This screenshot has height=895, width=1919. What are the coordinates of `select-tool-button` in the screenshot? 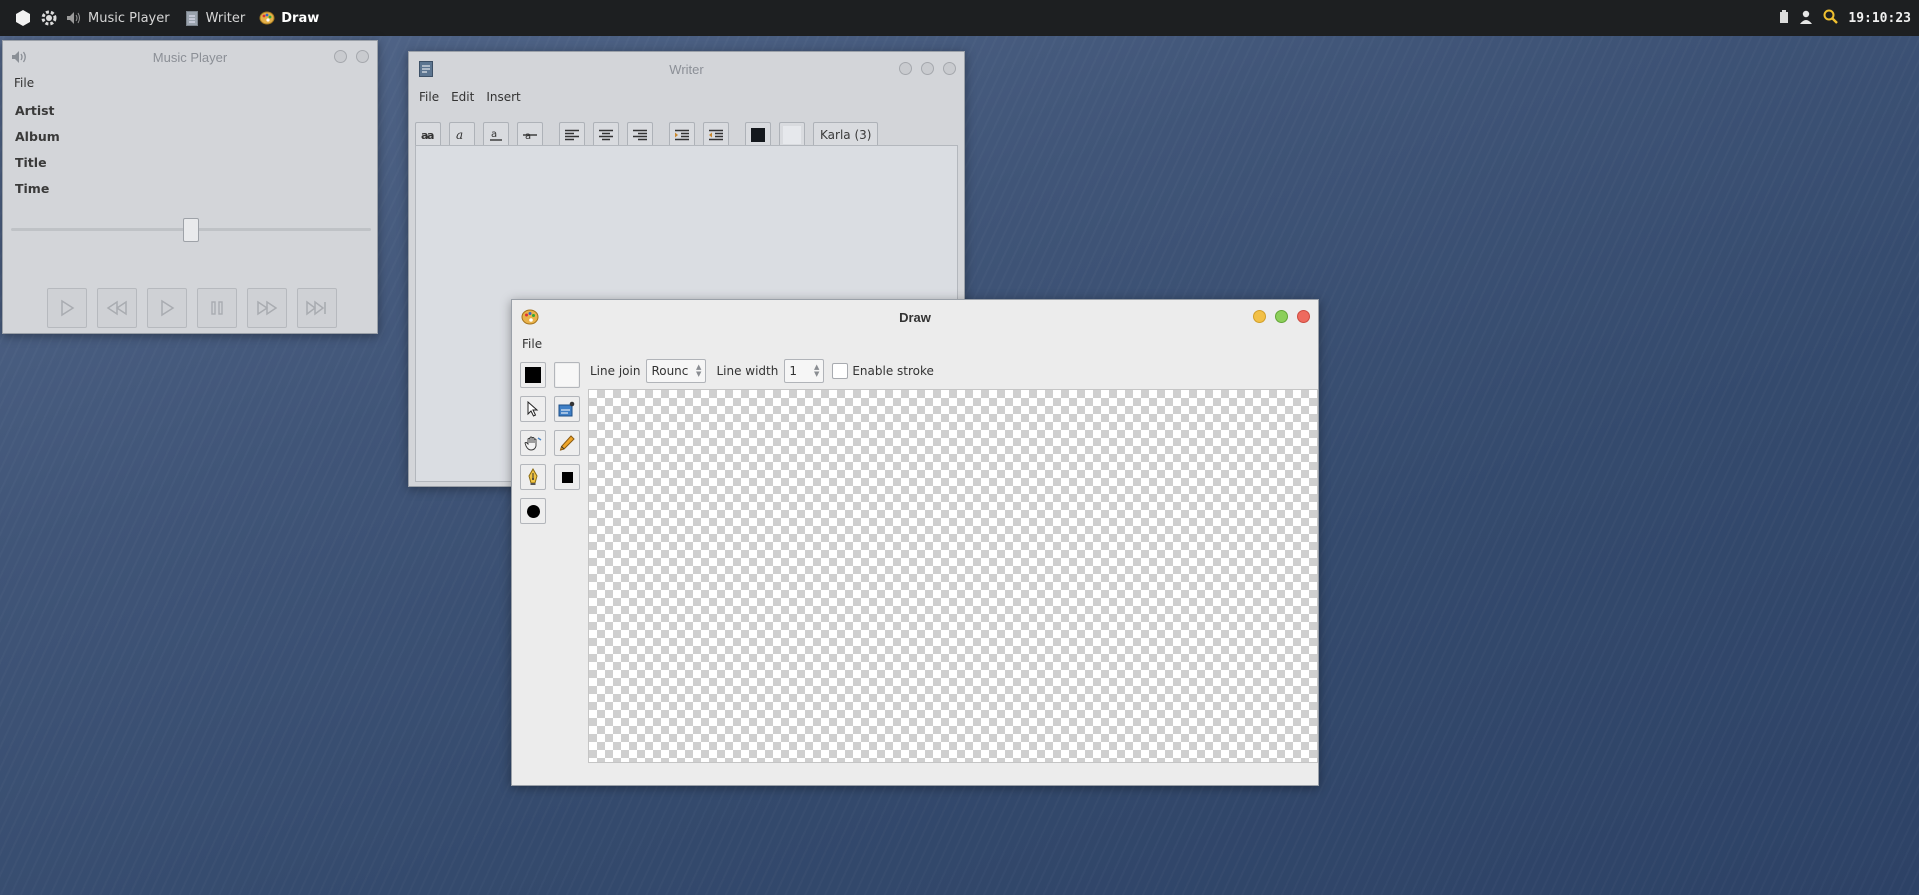 It's located at (533, 409).